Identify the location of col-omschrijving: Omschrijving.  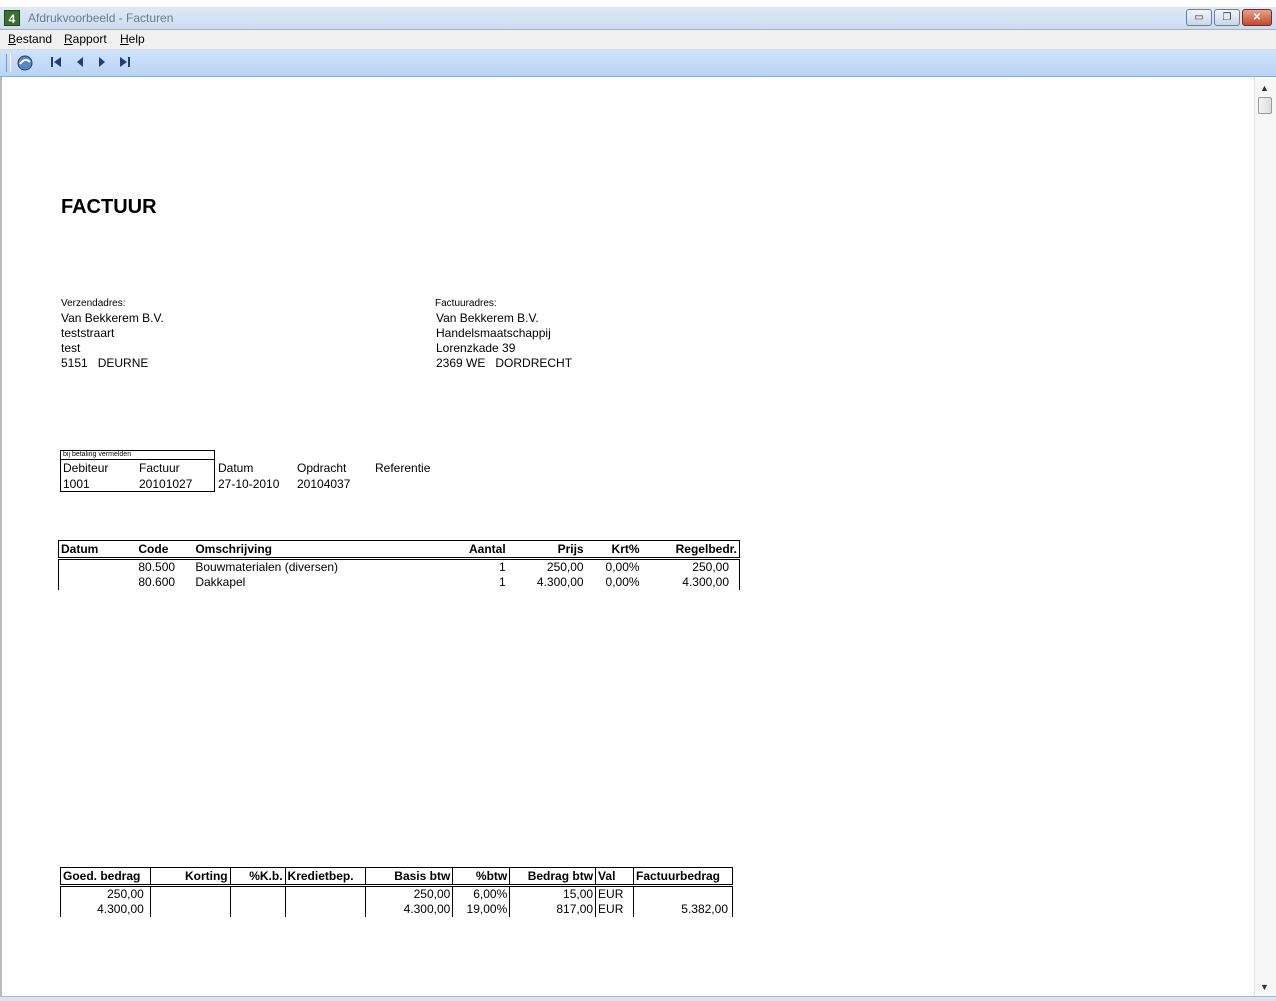
(308, 550).